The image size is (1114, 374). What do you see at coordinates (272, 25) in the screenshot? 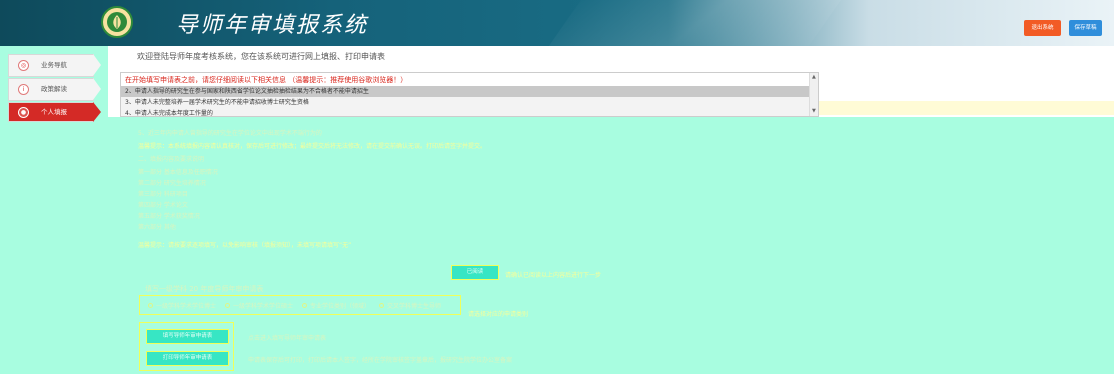
I see `app-title: 导师年审填报系统` at bounding box center [272, 25].